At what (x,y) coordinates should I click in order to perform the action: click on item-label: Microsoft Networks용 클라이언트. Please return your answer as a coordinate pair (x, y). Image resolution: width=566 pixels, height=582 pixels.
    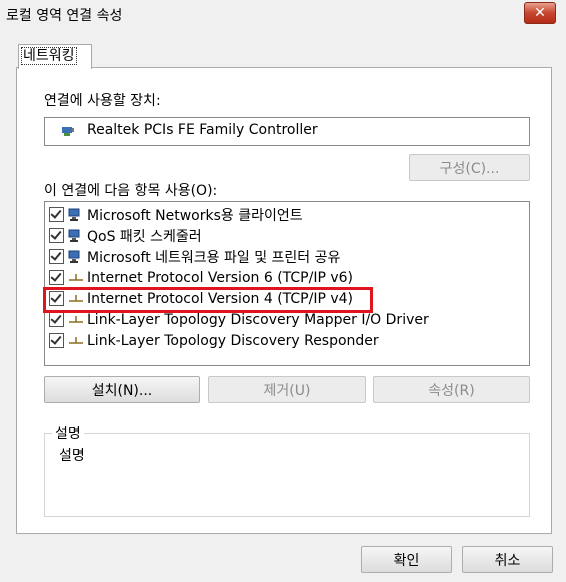
    Looking at the image, I should click on (195, 215).